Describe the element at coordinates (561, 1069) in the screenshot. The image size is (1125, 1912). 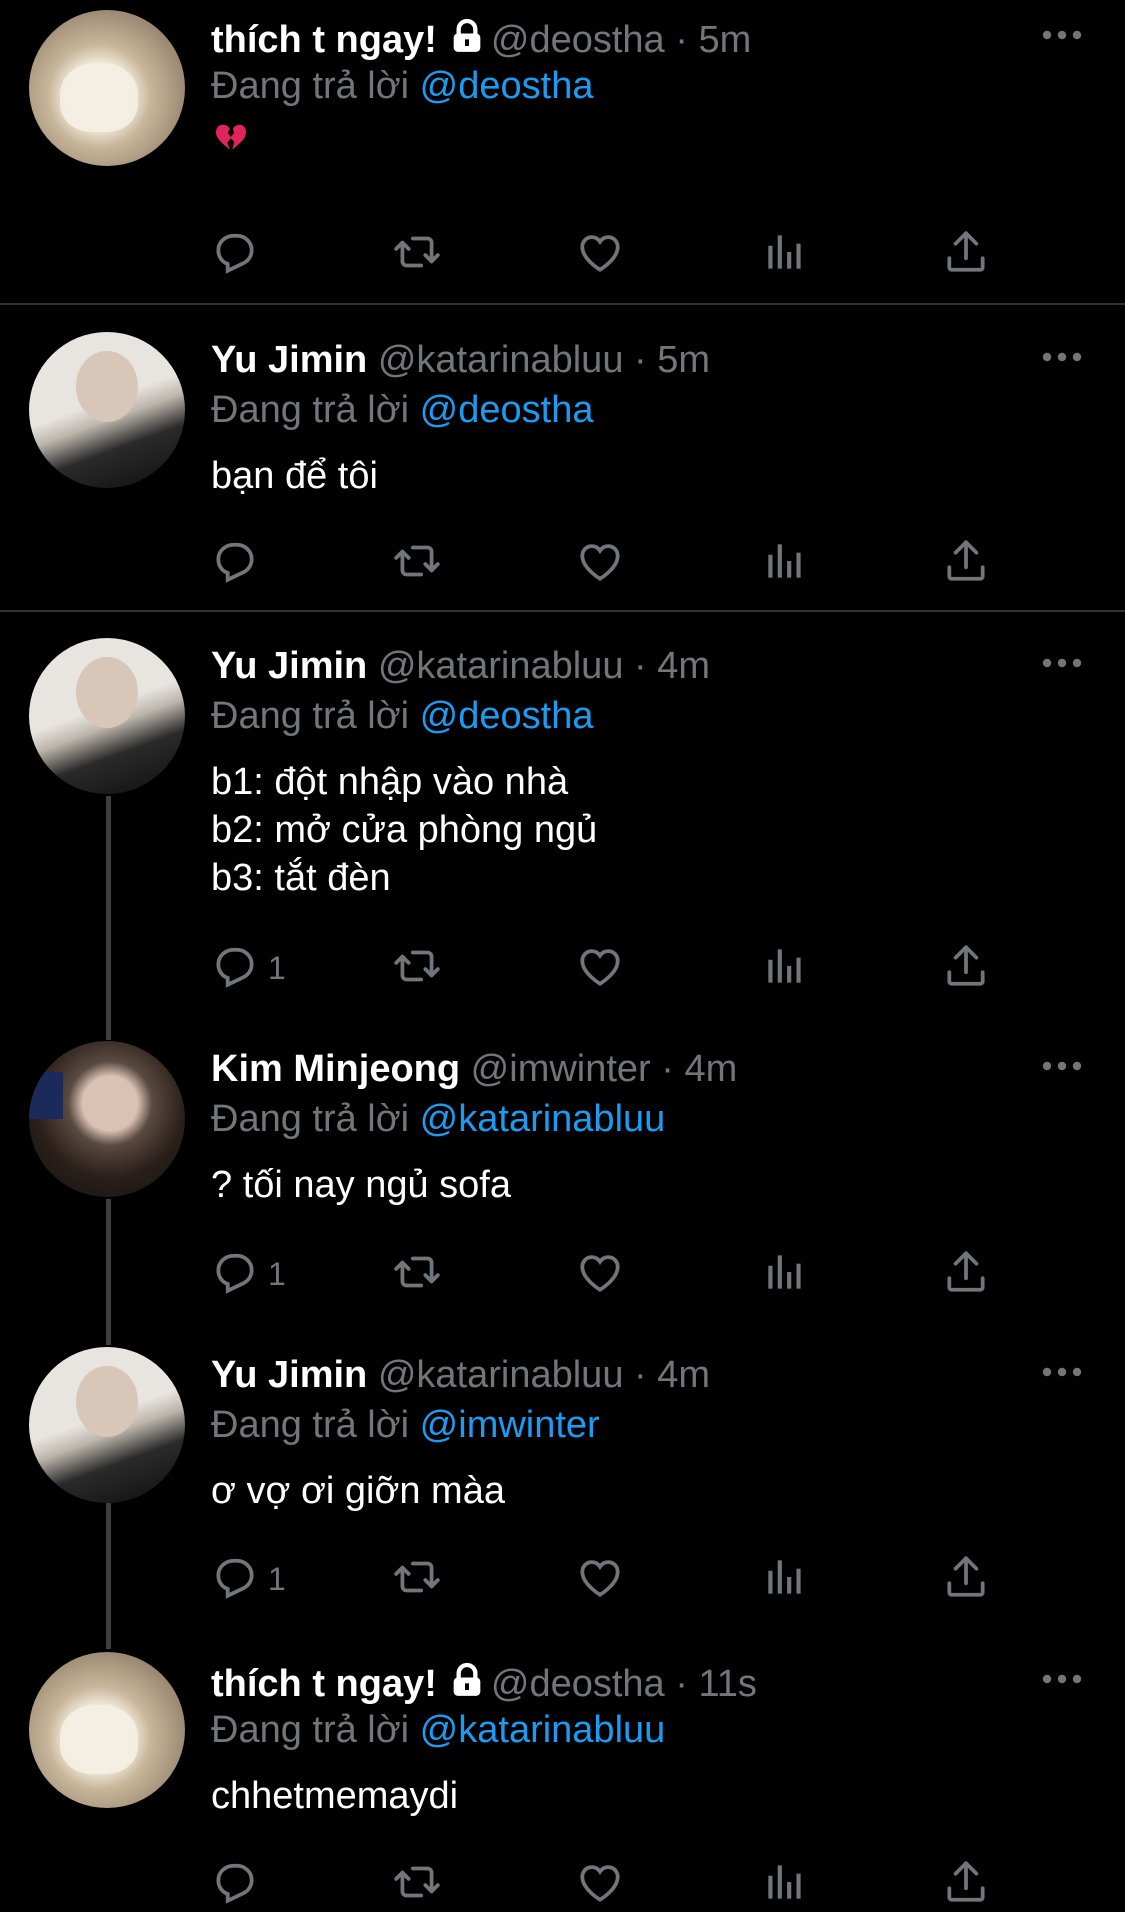
I see `author-handle: @imwinter` at that location.